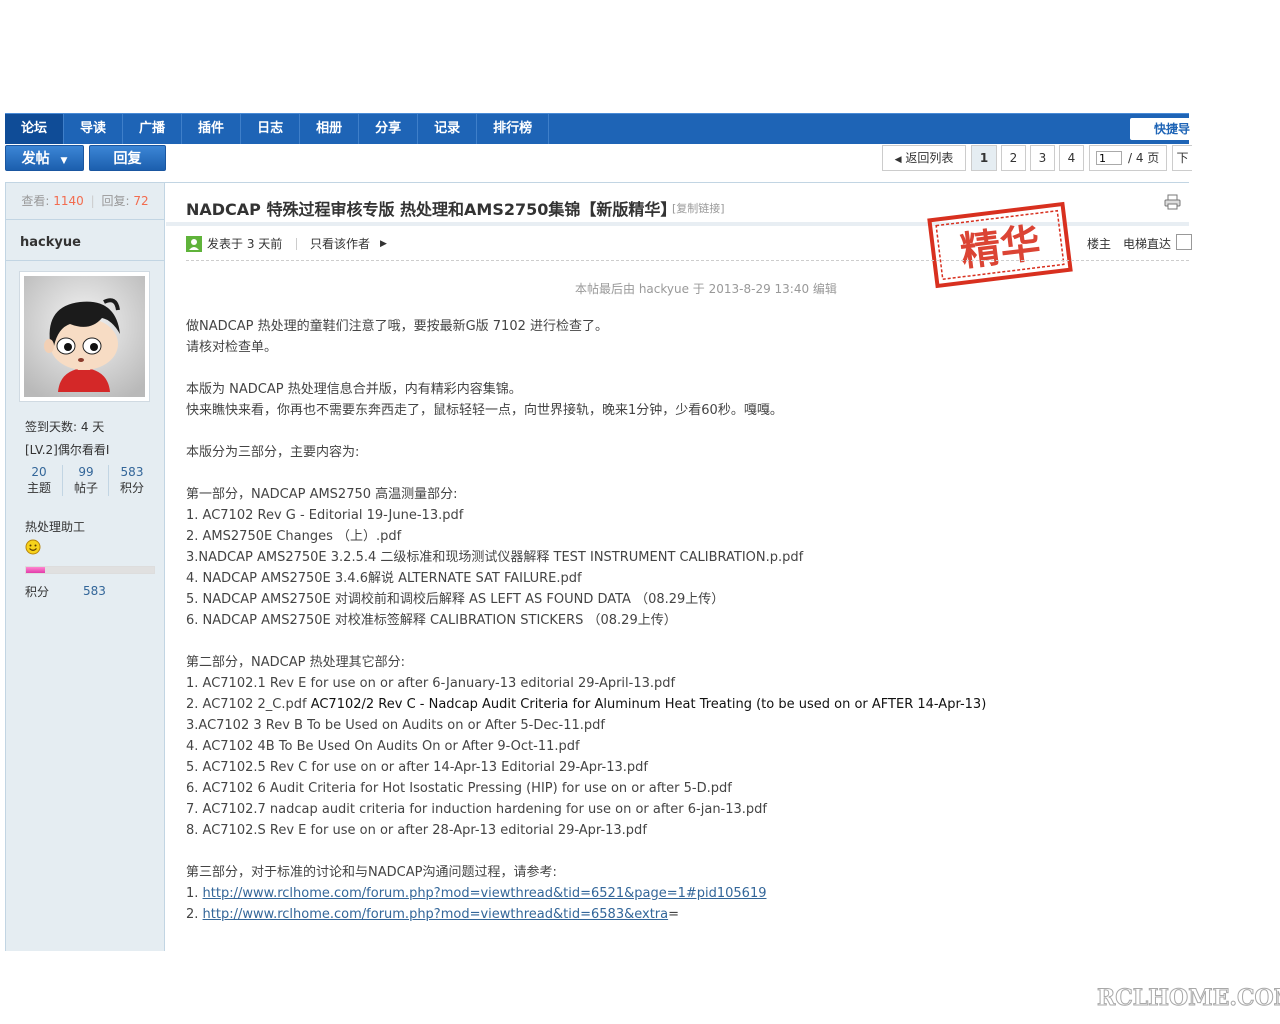 The width and height of the screenshot is (1280, 1024). Describe the element at coordinates (1109, 158) in the screenshot. I see `page-jump-input` at that location.